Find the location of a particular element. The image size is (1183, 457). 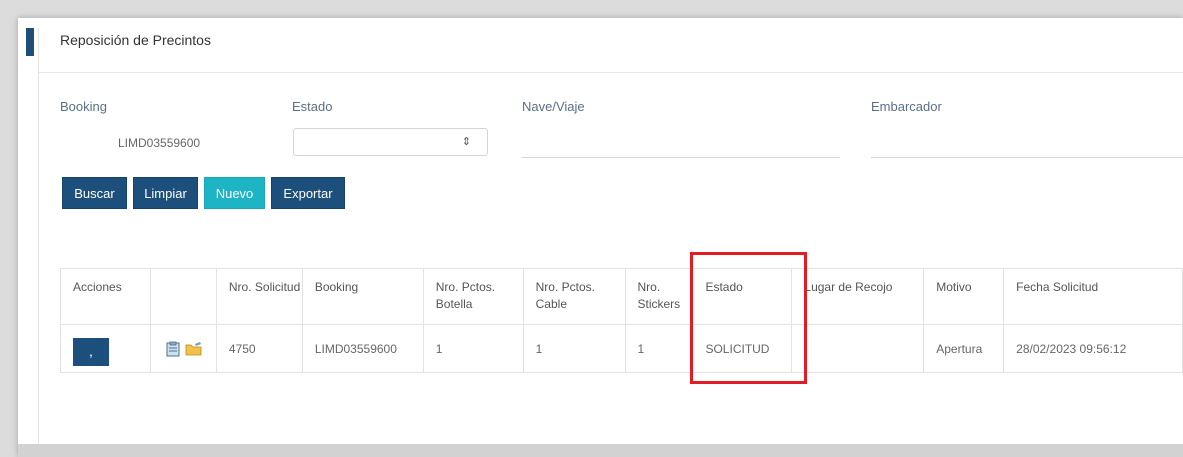

cell-motivo: Apertura is located at coordinates (964, 348).